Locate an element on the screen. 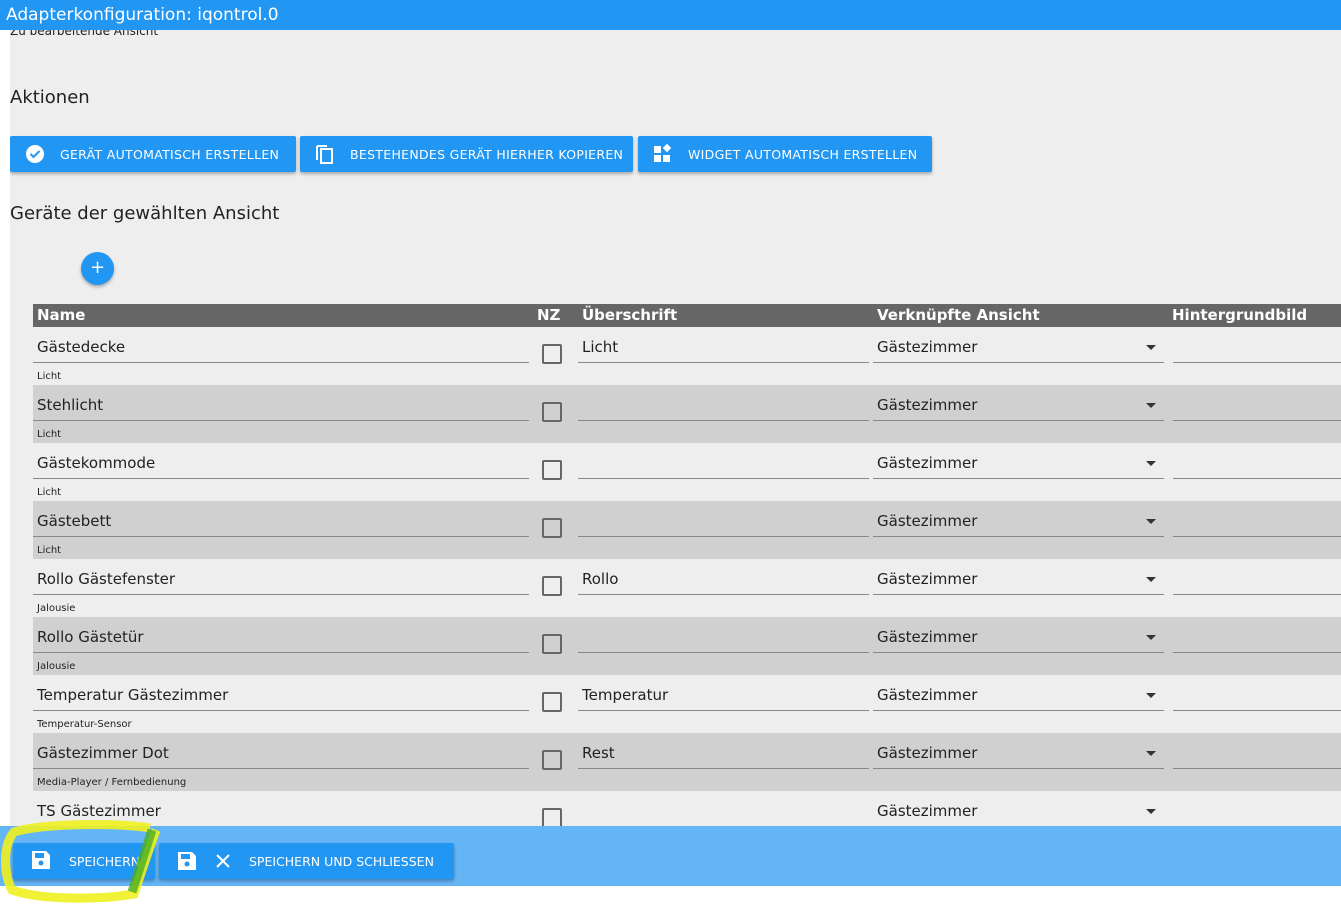  name-input: Gästezimmer Dot is located at coordinates (281, 756).